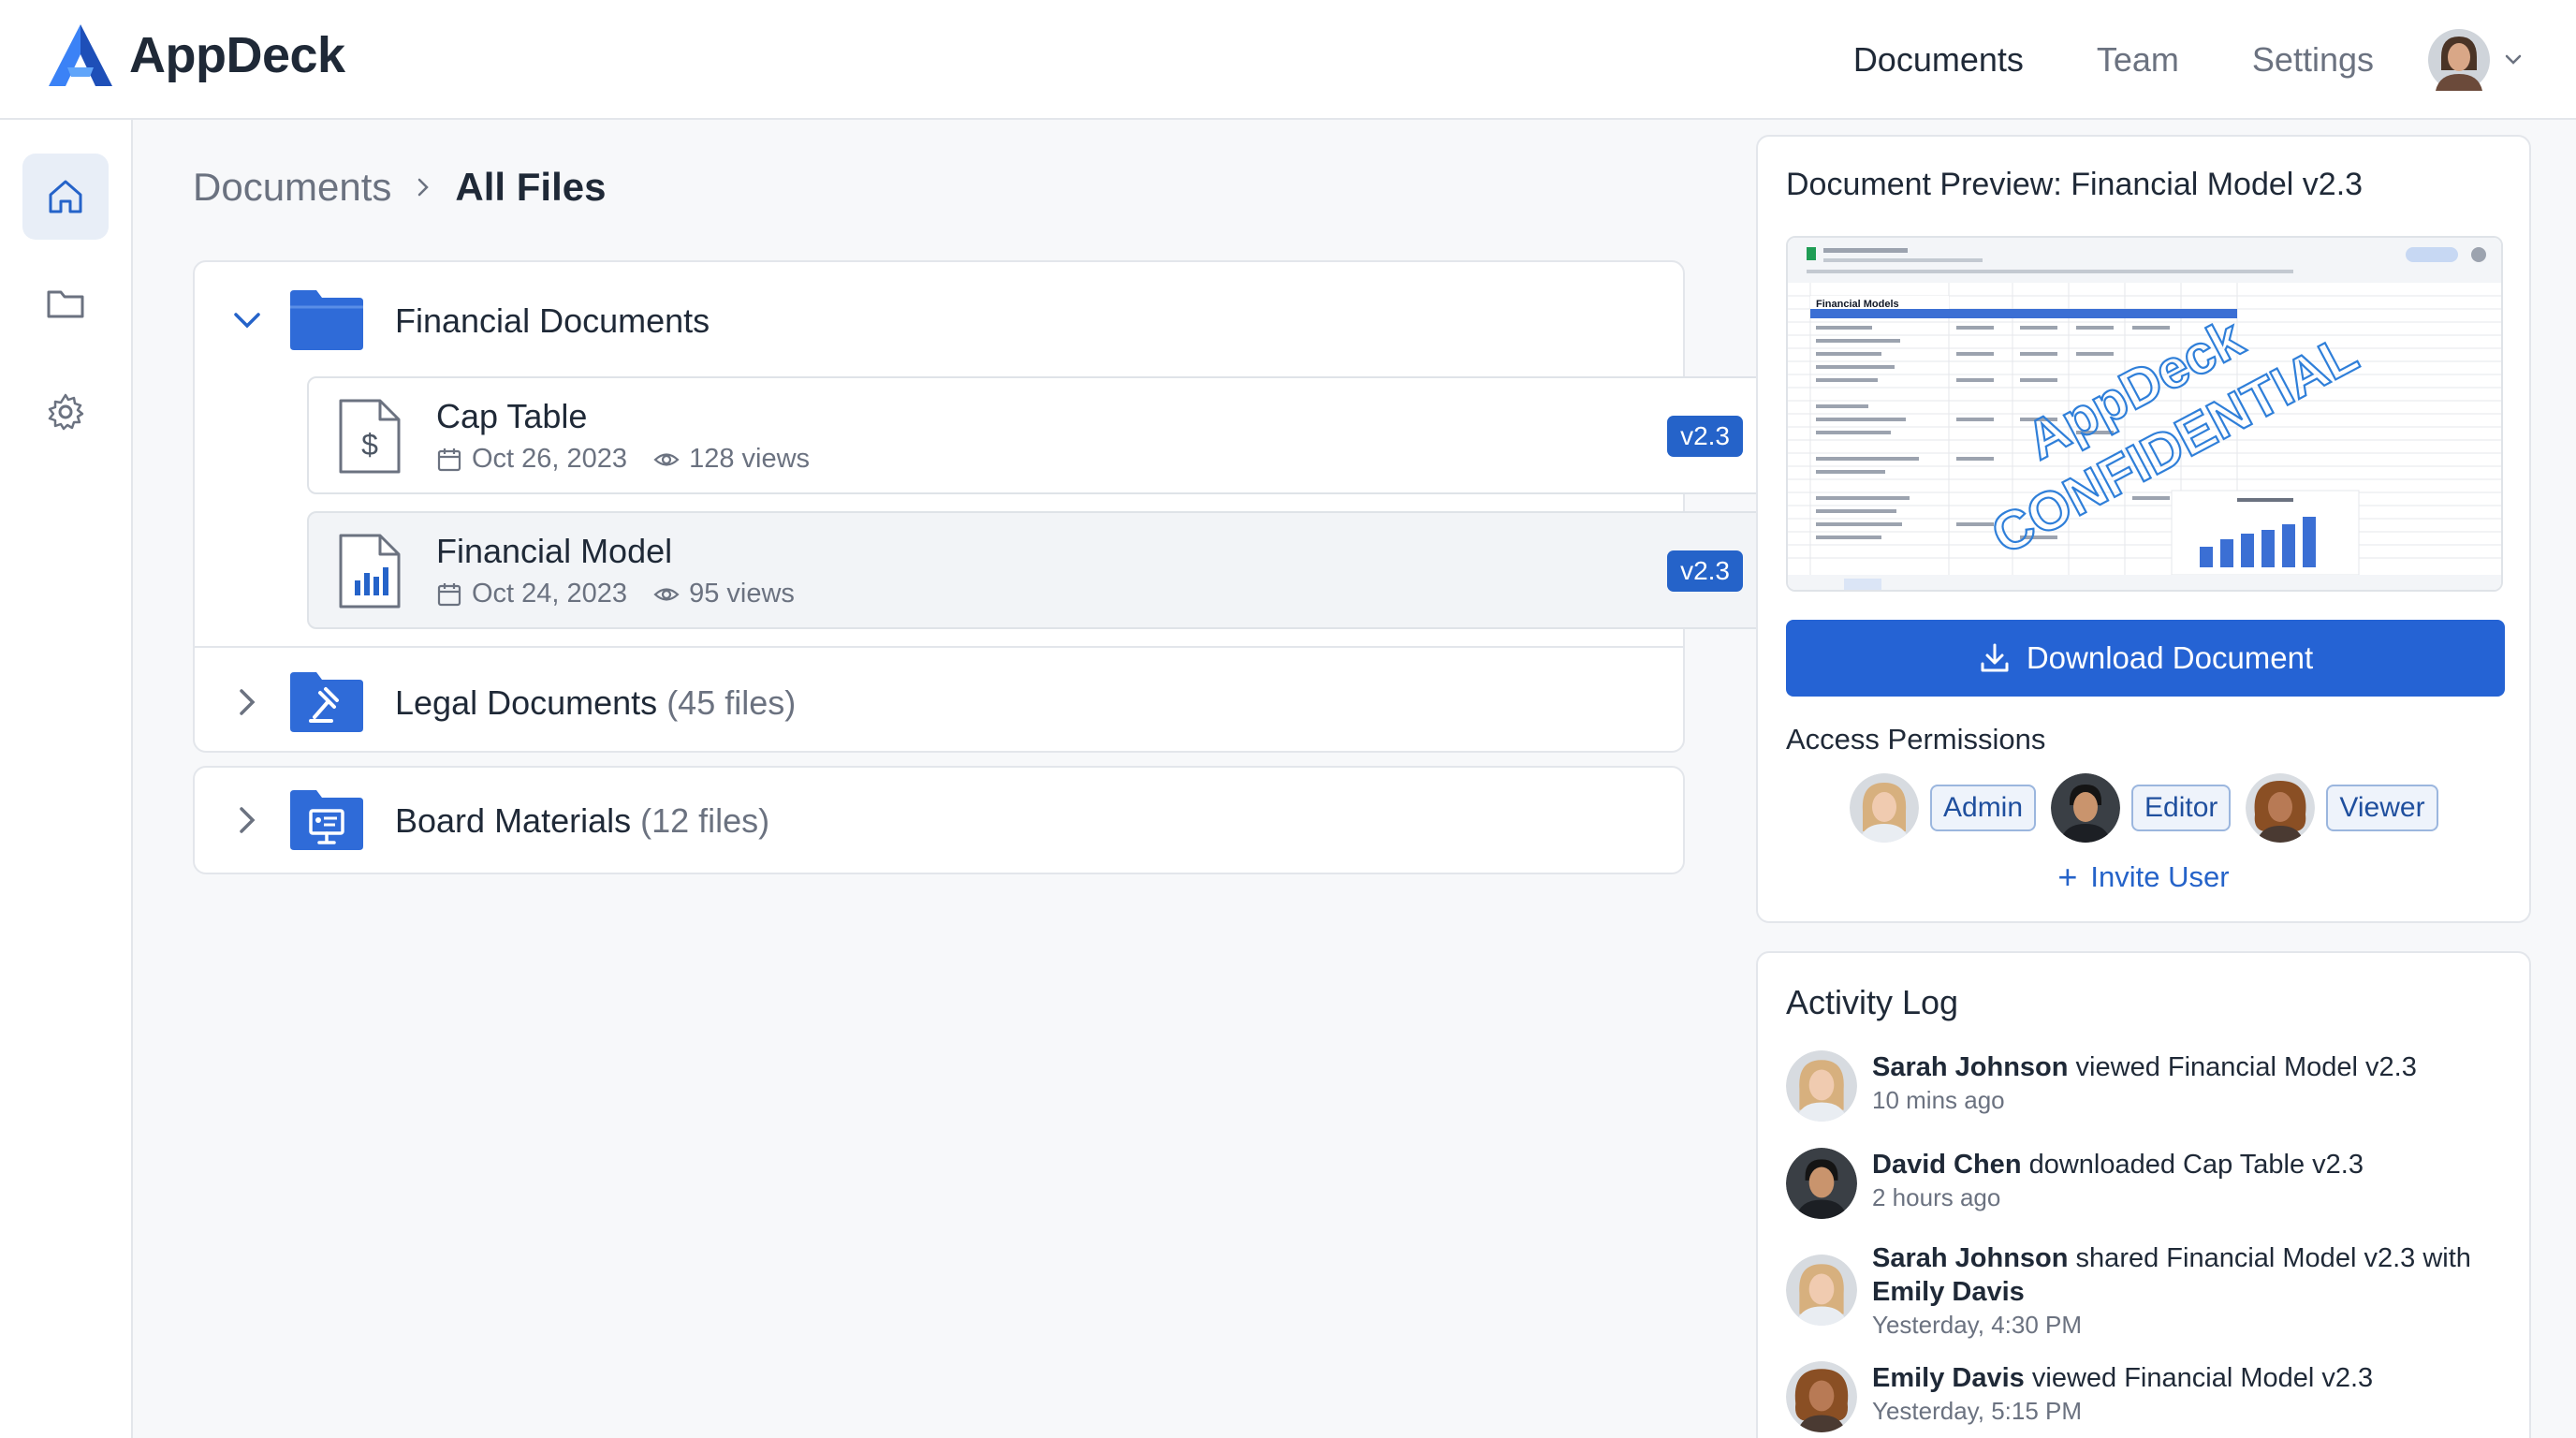  What do you see at coordinates (2459, 60) in the screenshot?
I see `user-avatar` at bounding box center [2459, 60].